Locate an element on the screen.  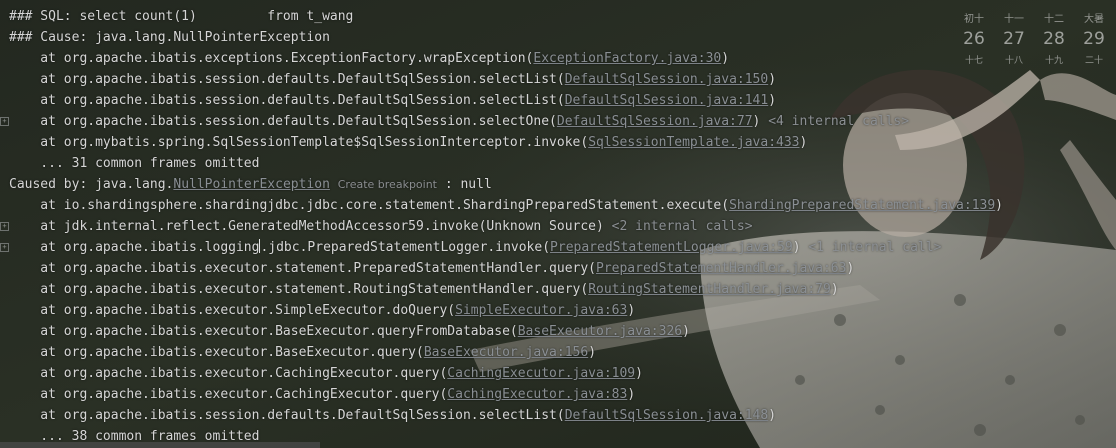
source-file-link: PreparedStatementLogger.java:59 is located at coordinates (671, 247).